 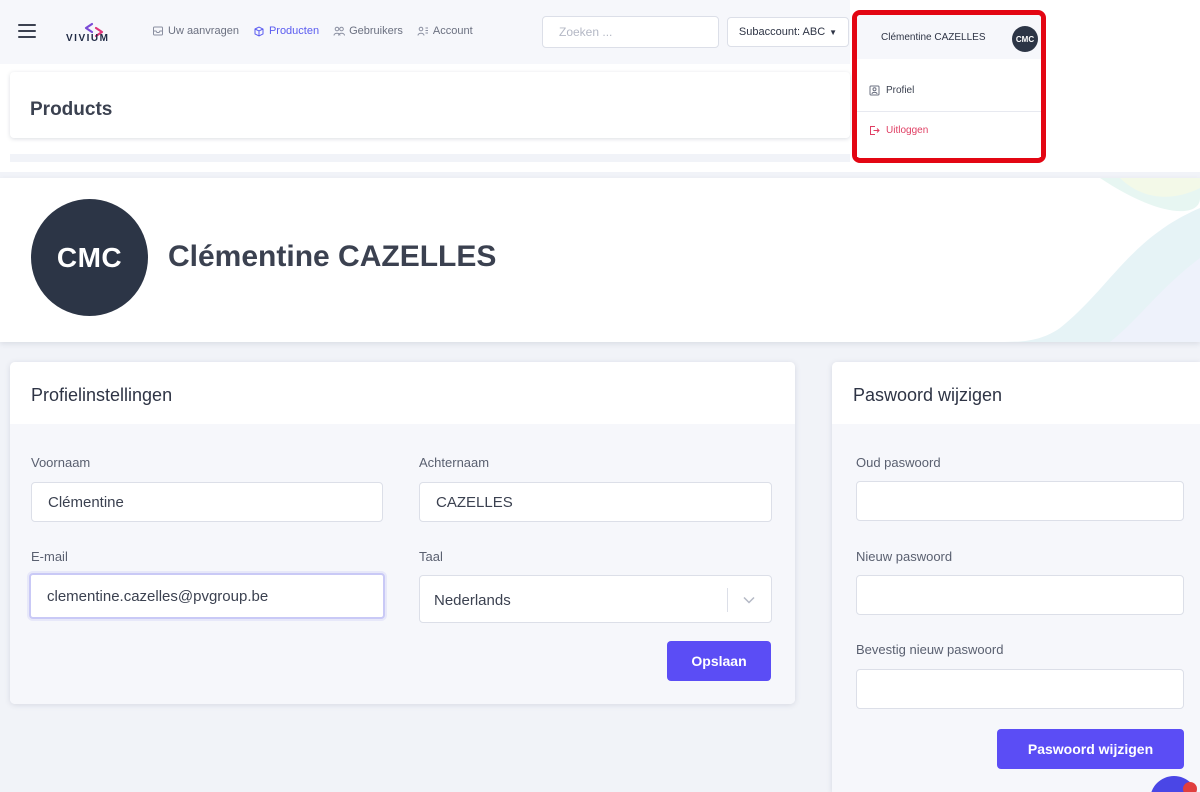 What do you see at coordinates (833, 32) in the screenshot?
I see `caret-down-icon: ▼` at bounding box center [833, 32].